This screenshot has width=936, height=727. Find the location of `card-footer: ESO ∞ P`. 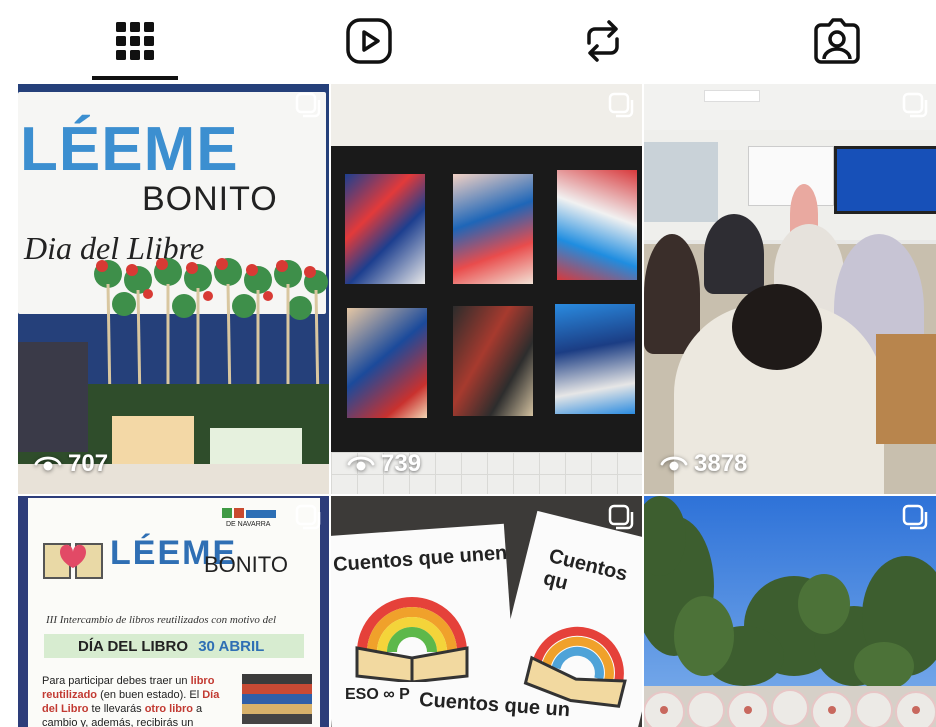

card-footer: ESO ∞ P is located at coordinates (377, 694).